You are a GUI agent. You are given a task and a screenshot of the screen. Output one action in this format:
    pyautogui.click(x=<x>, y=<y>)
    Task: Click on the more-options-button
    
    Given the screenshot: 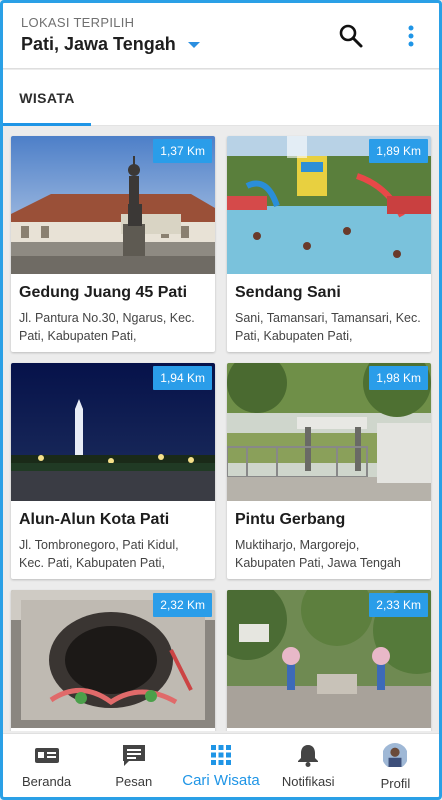 What is the action you would take?
    pyautogui.click(x=411, y=36)
    